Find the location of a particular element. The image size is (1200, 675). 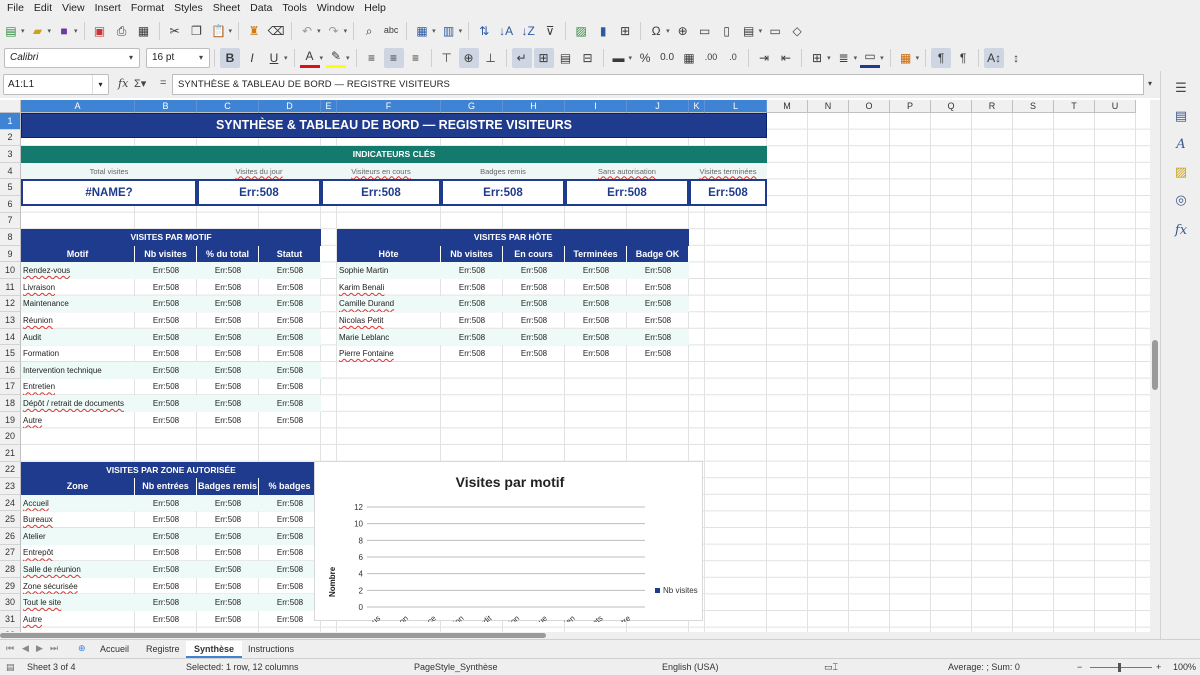

motif-label: Livraison is located at coordinates (78, 287).